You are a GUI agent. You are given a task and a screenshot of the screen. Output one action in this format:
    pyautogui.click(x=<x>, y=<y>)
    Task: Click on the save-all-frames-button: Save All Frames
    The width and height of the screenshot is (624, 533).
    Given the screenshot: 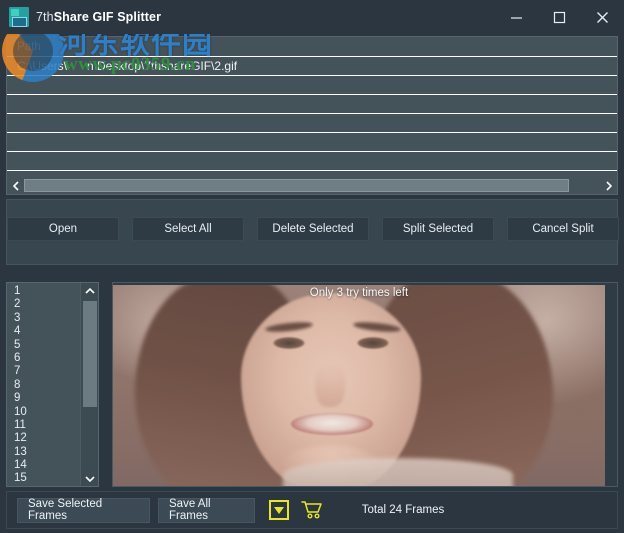 What is the action you would take?
    pyautogui.click(x=206, y=510)
    